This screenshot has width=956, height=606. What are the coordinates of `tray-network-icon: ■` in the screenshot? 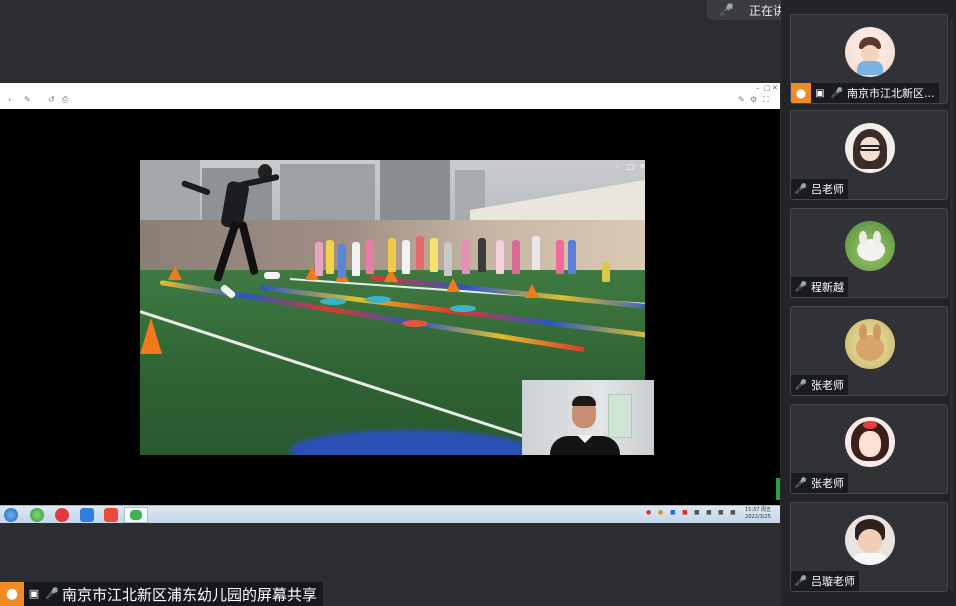 It's located at (673, 512).